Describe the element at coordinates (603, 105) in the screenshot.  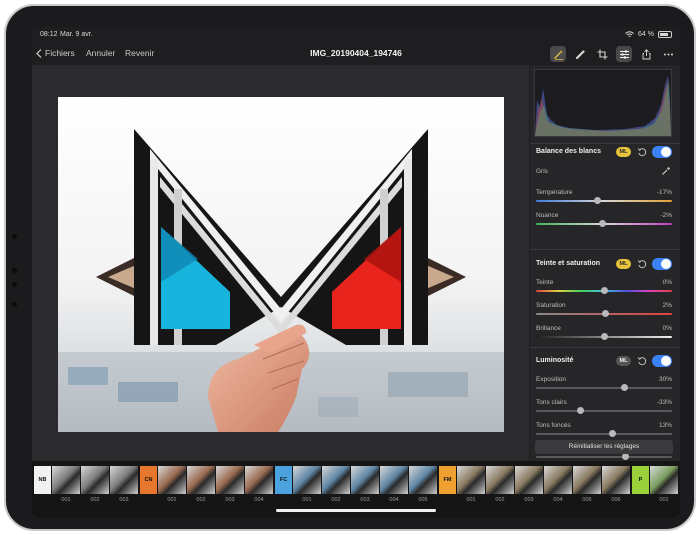
I see `histogram-graph` at that location.